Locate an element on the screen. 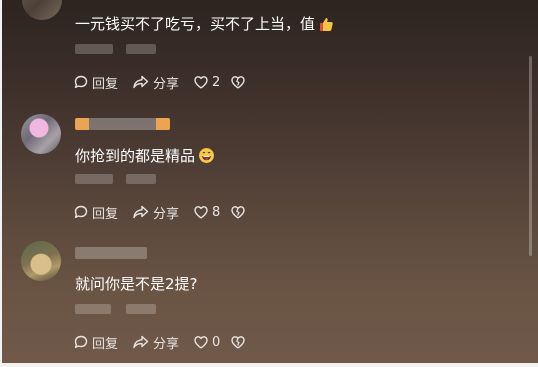  comment-text: 就问你是不是2提? is located at coordinates (136, 284).